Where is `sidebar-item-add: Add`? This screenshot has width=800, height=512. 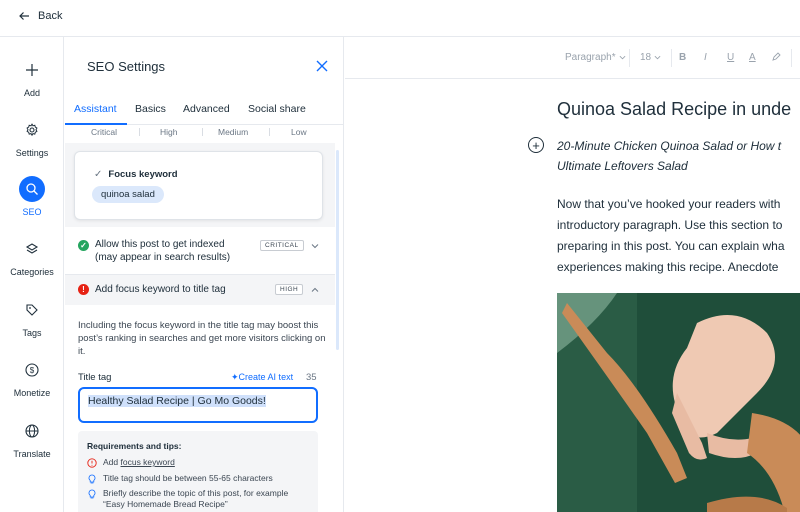
sidebar-item-add: Add is located at coordinates (32, 77).